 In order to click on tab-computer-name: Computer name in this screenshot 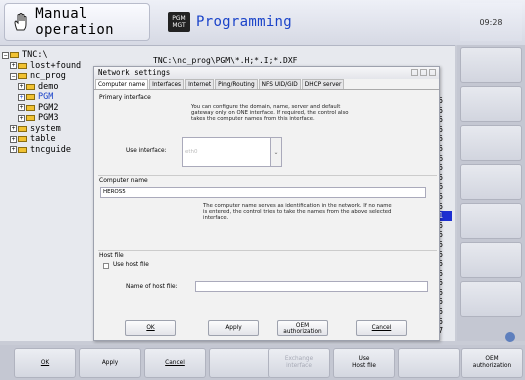, I will do `click(122, 84)`.